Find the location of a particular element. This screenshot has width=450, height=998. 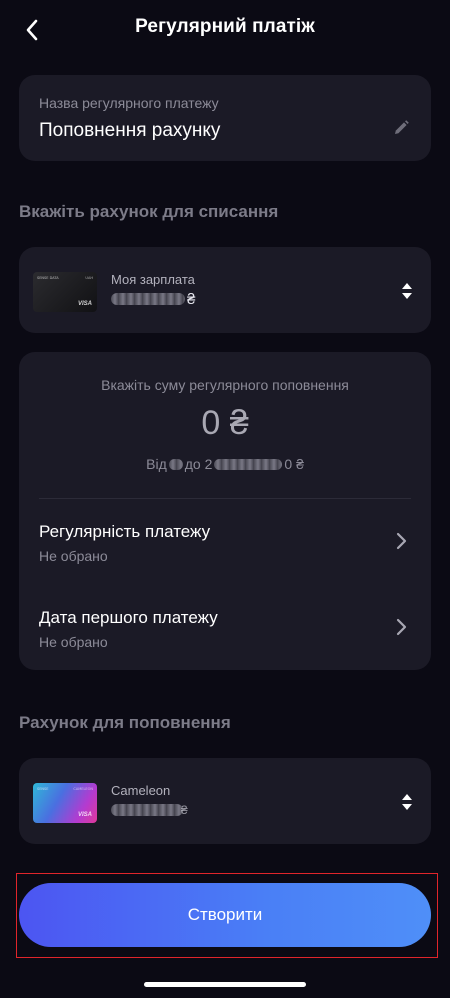

payment-frequency-title: Регулярність платежу is located at coordinates (125, 531).